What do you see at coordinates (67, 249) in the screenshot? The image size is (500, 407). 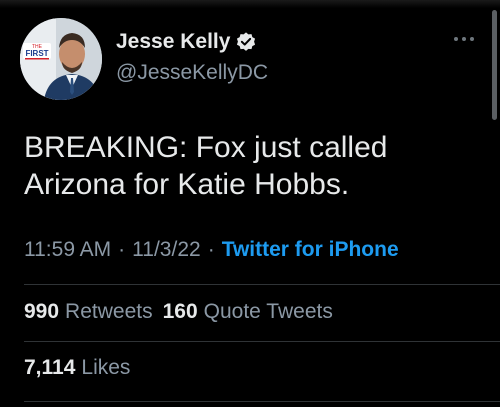 I see `tweet-time: 11:59 AM` at bounding box center [67, 249].